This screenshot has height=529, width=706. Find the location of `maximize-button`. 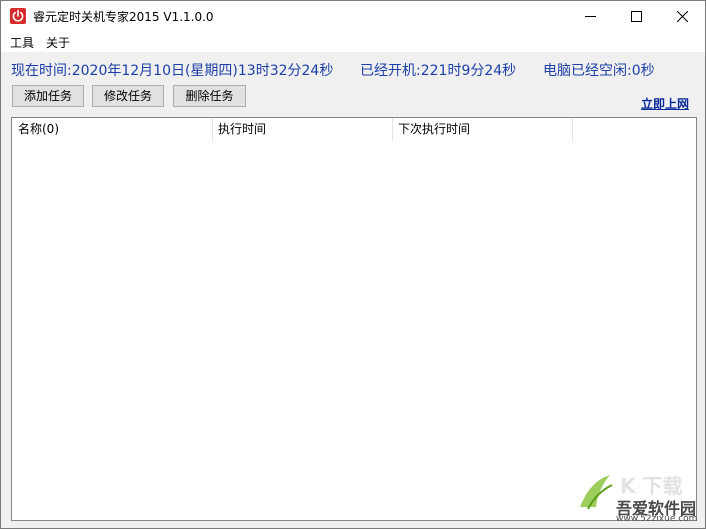

maximize-button is located at coordinates (636, 16).